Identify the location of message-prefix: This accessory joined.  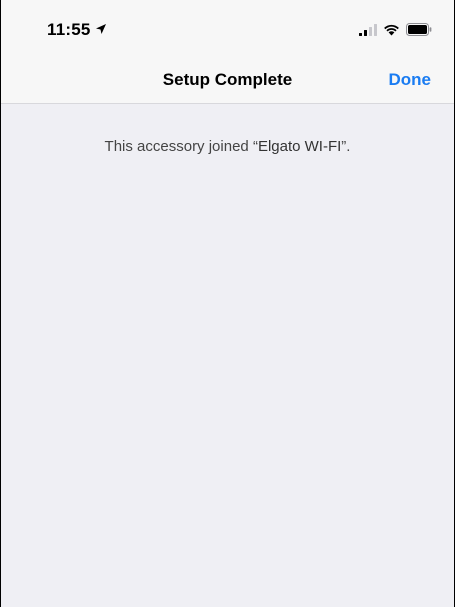
(176, 146).